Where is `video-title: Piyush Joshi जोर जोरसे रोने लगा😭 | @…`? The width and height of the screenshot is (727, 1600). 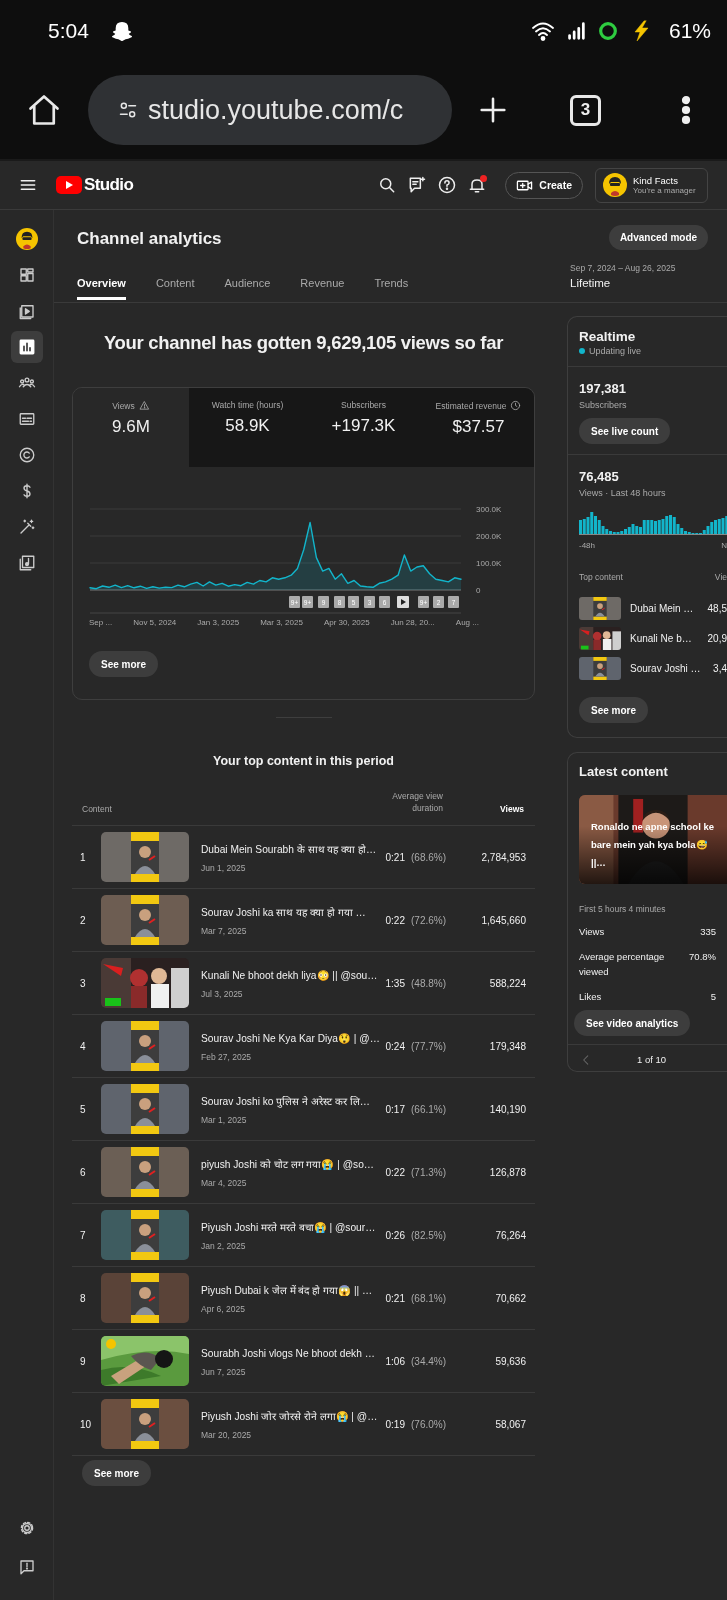
video-title: Piyush Joshi जोर जोरसे रोने लगा😭 | @… is located at coordinates (288, 1416).